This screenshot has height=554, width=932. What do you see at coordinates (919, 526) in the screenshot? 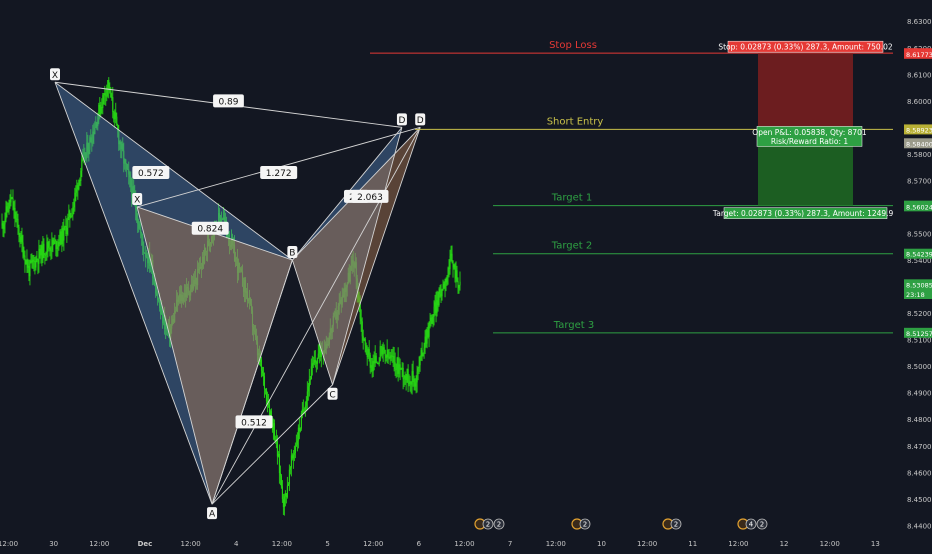
I see `y-tick-label: 8.44000` at bounding box center [919, 526].